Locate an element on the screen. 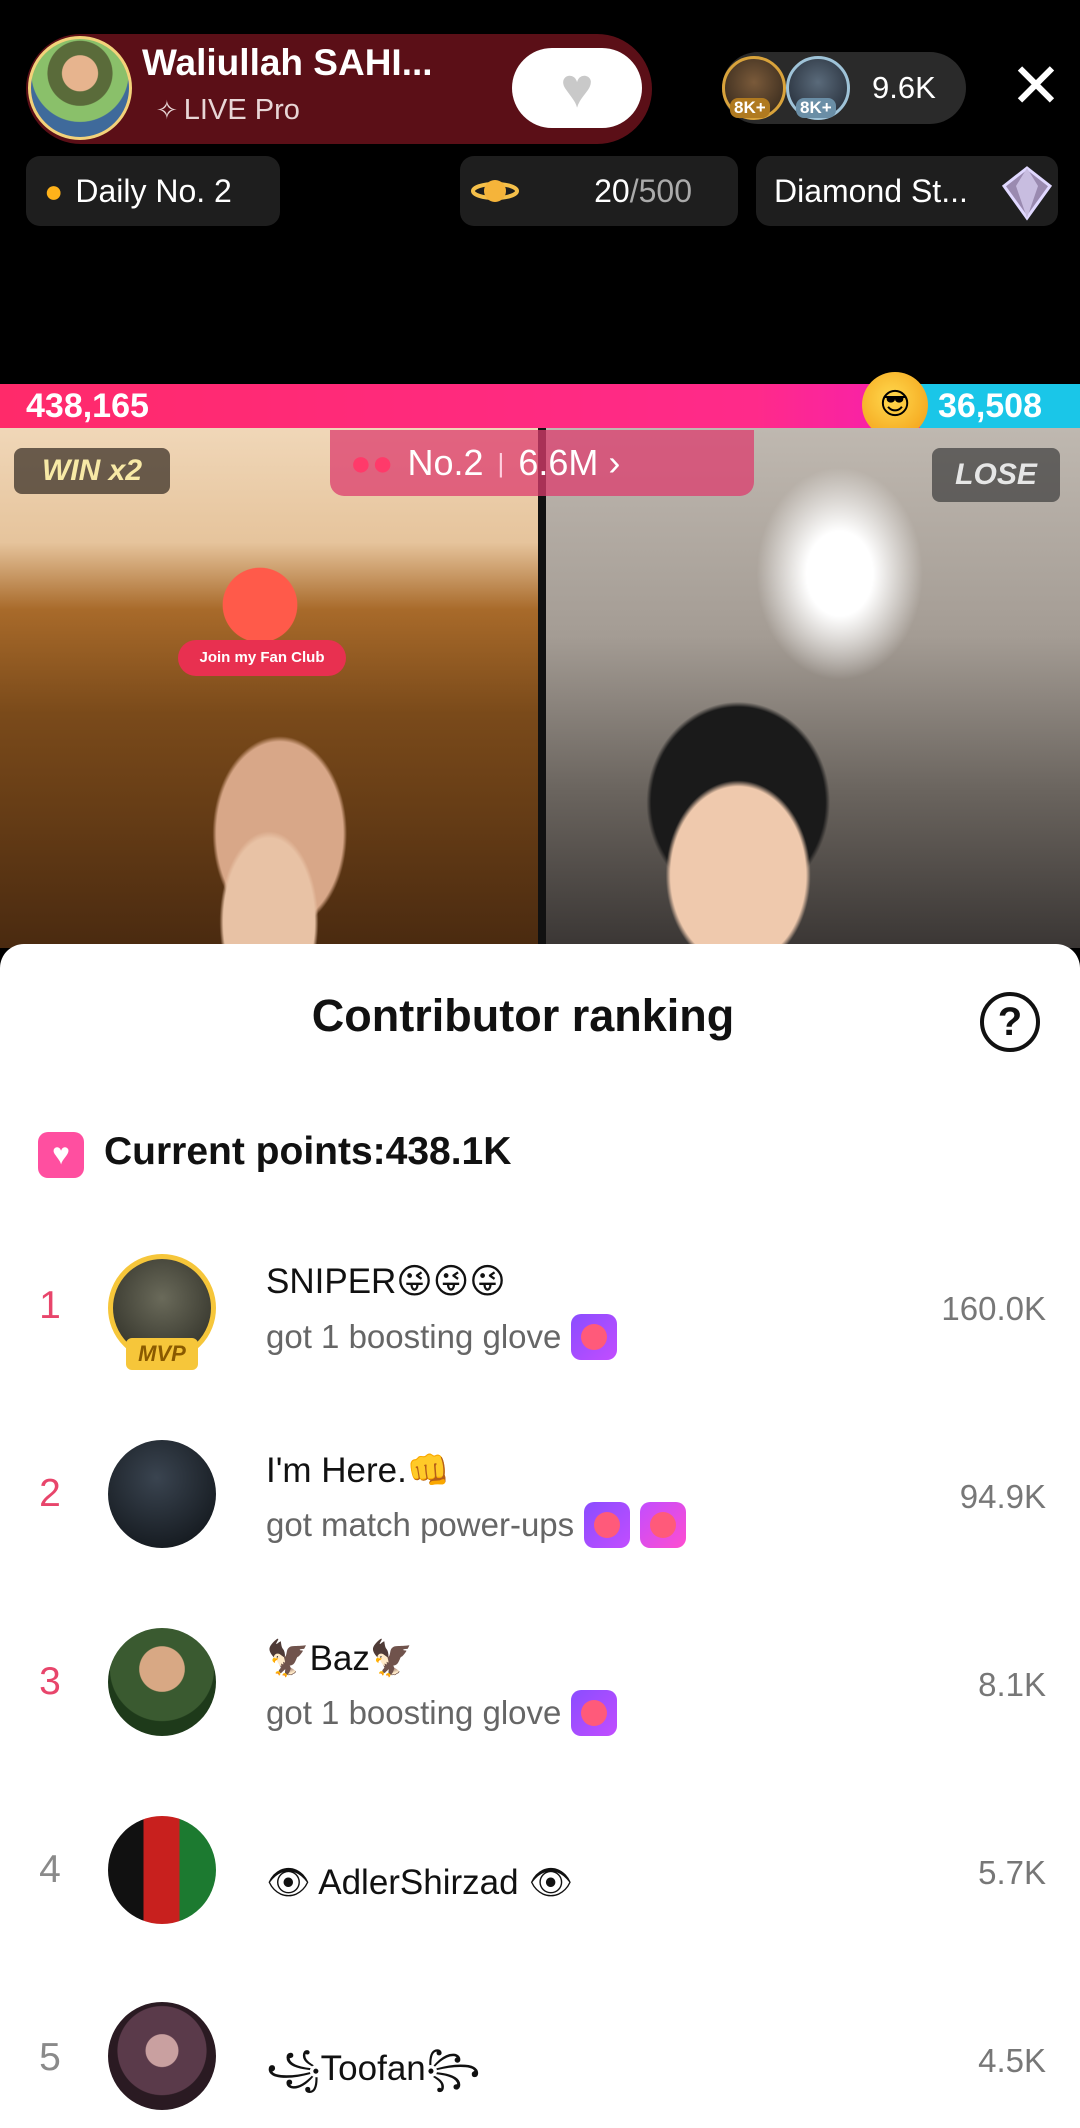 Image resolution: width=1080 pixels, height=2128 pixels. contributor-name: SNIPER😜😜😜 is located at coordinates (386, 1282).